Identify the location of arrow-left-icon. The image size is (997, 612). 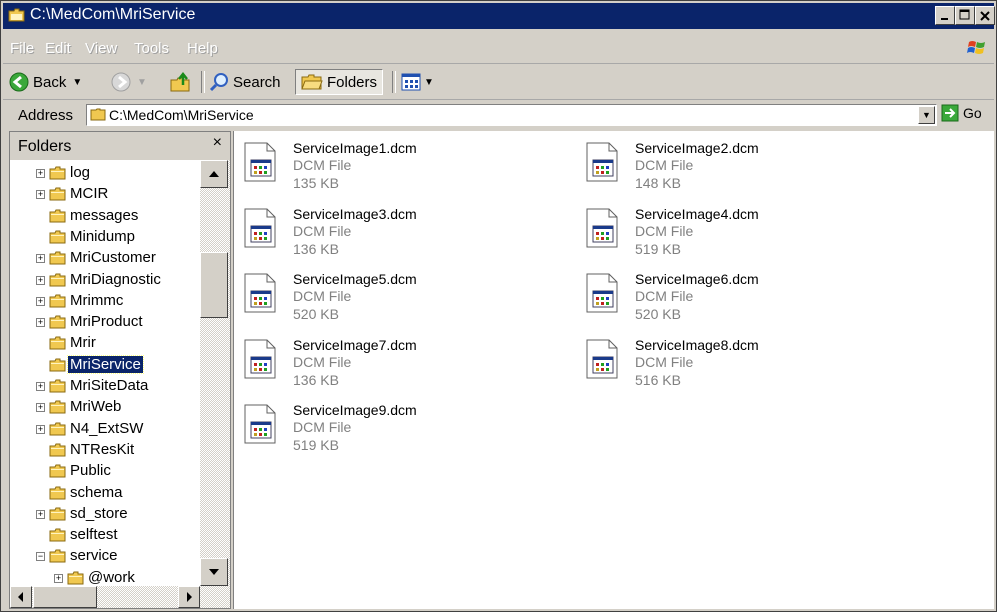
(20, 597).